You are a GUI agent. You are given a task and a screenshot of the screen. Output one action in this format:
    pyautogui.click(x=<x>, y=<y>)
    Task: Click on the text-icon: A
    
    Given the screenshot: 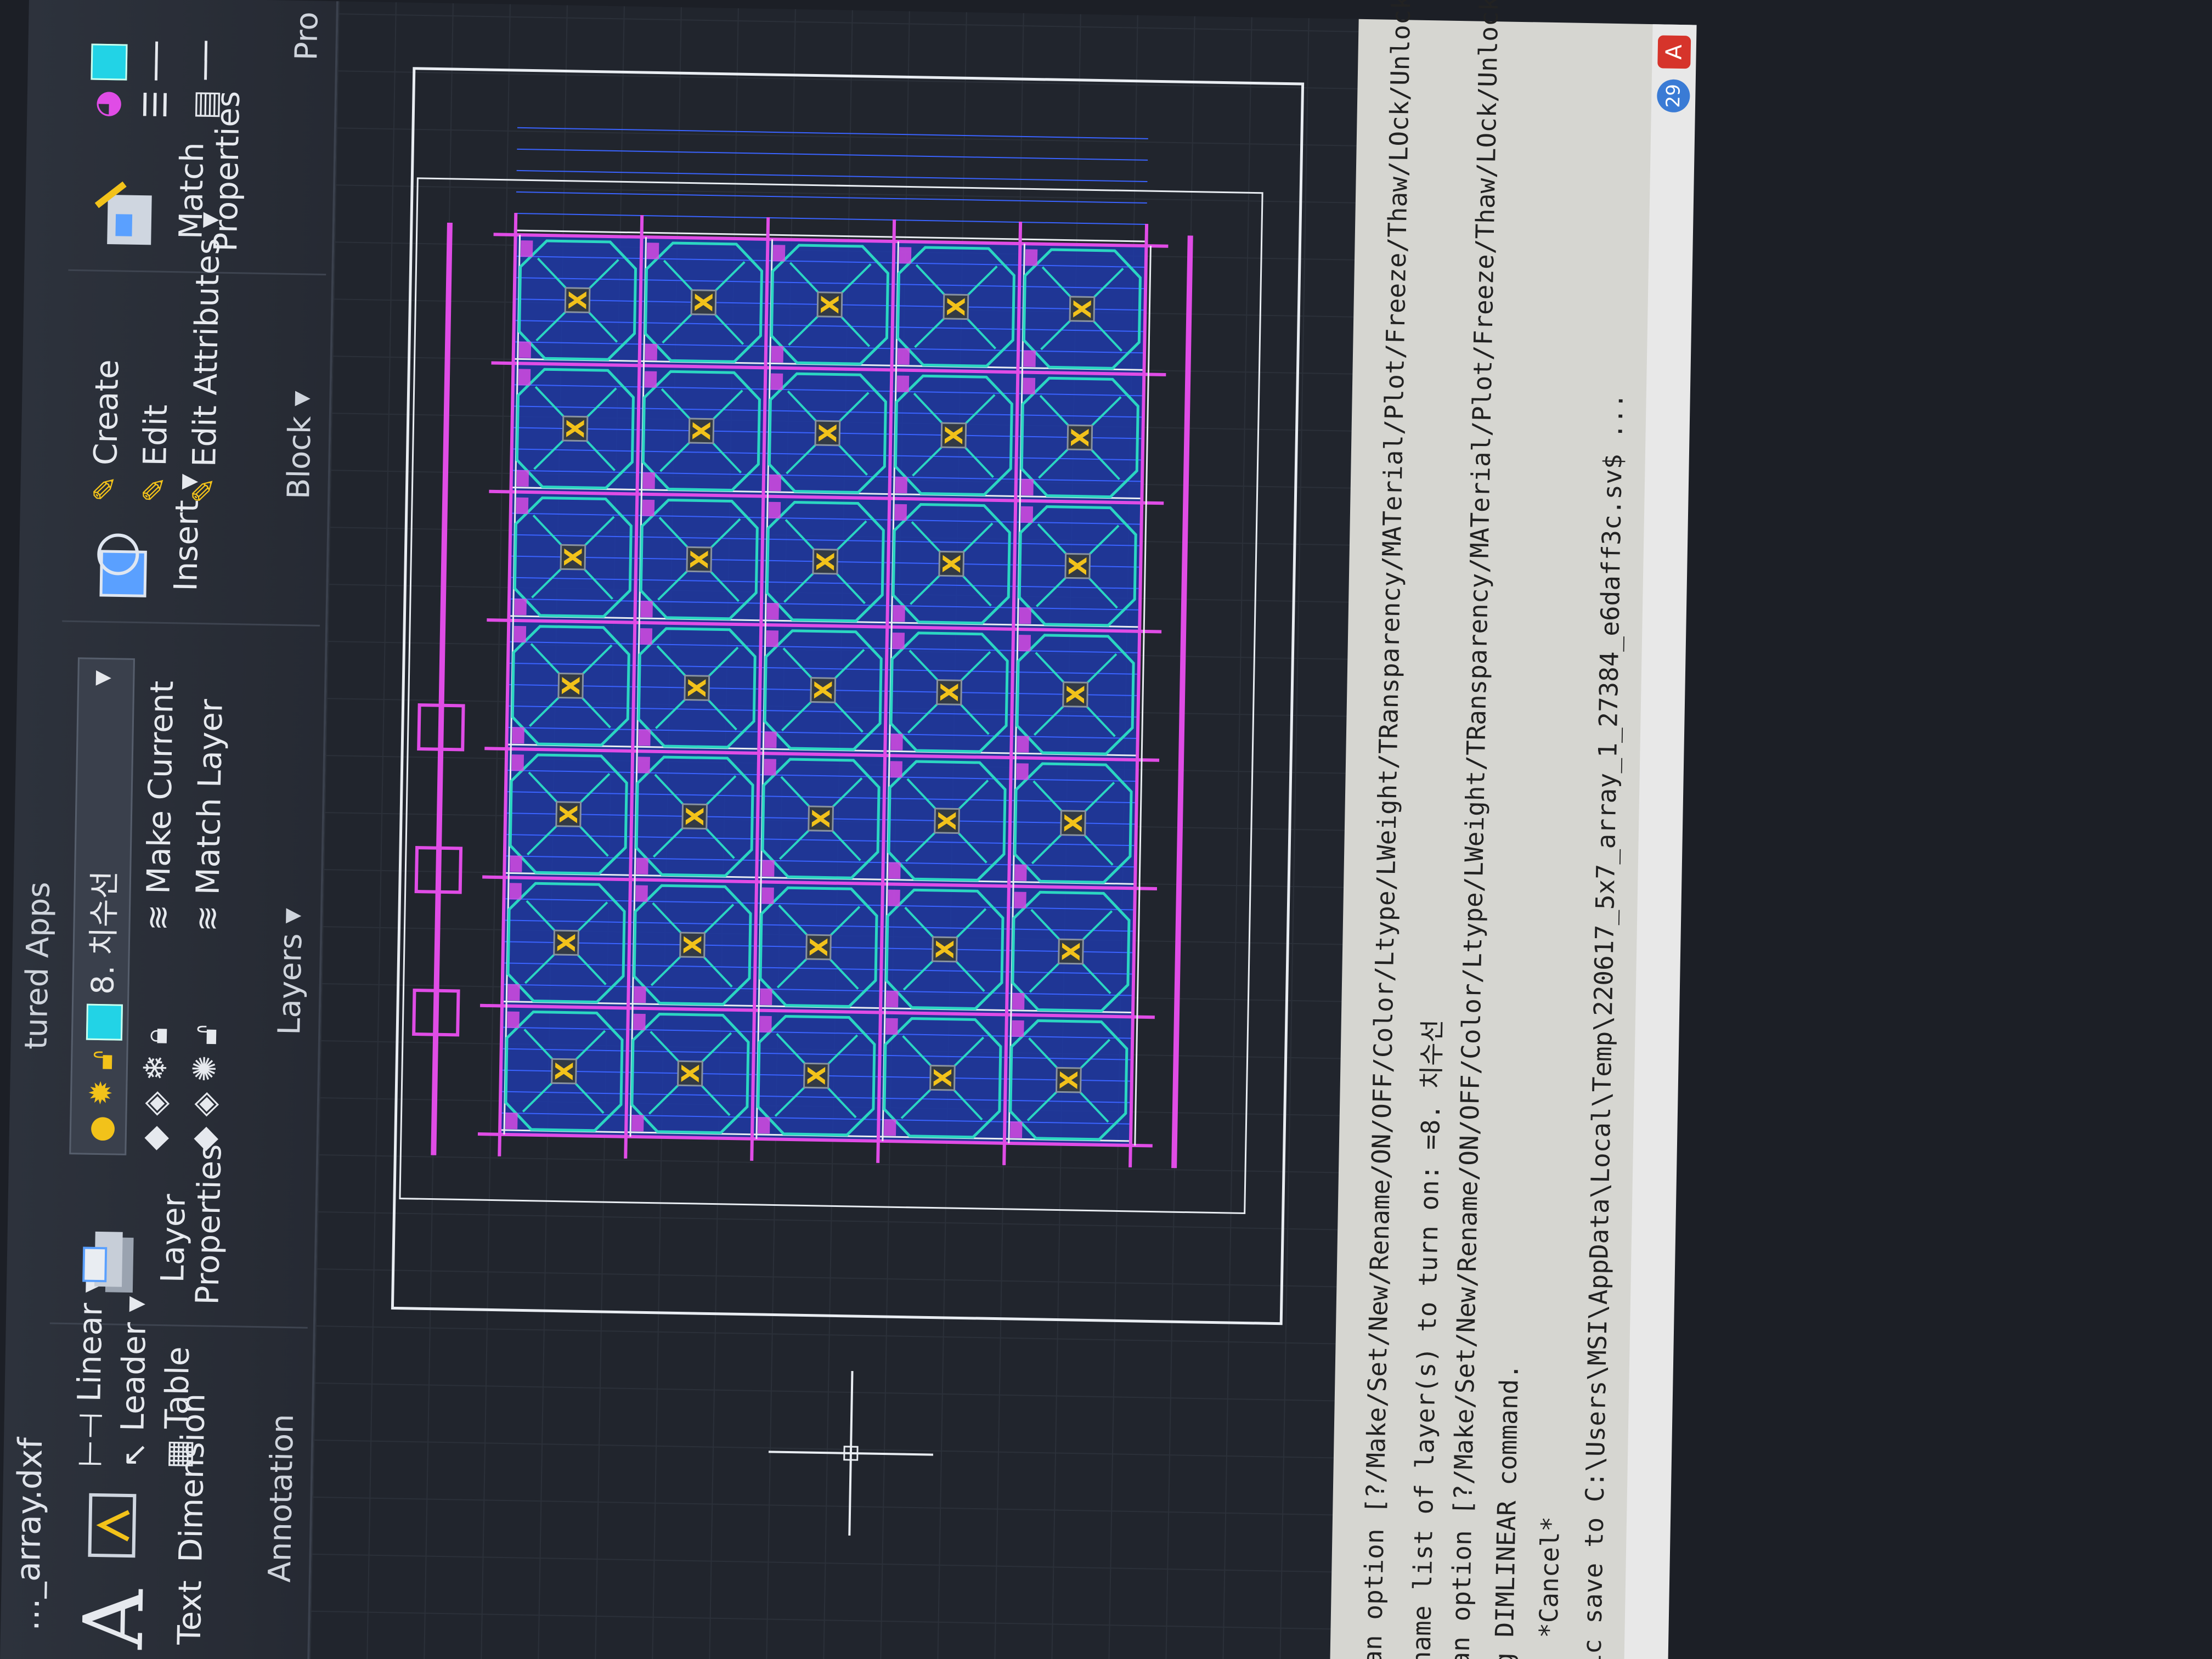 What is the action you would take?
    pyautogui.click(x=114, y=1620)
    